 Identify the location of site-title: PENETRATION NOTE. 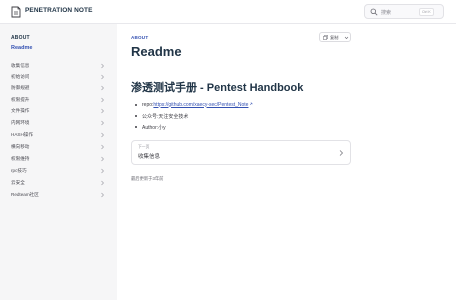
(59, 10).